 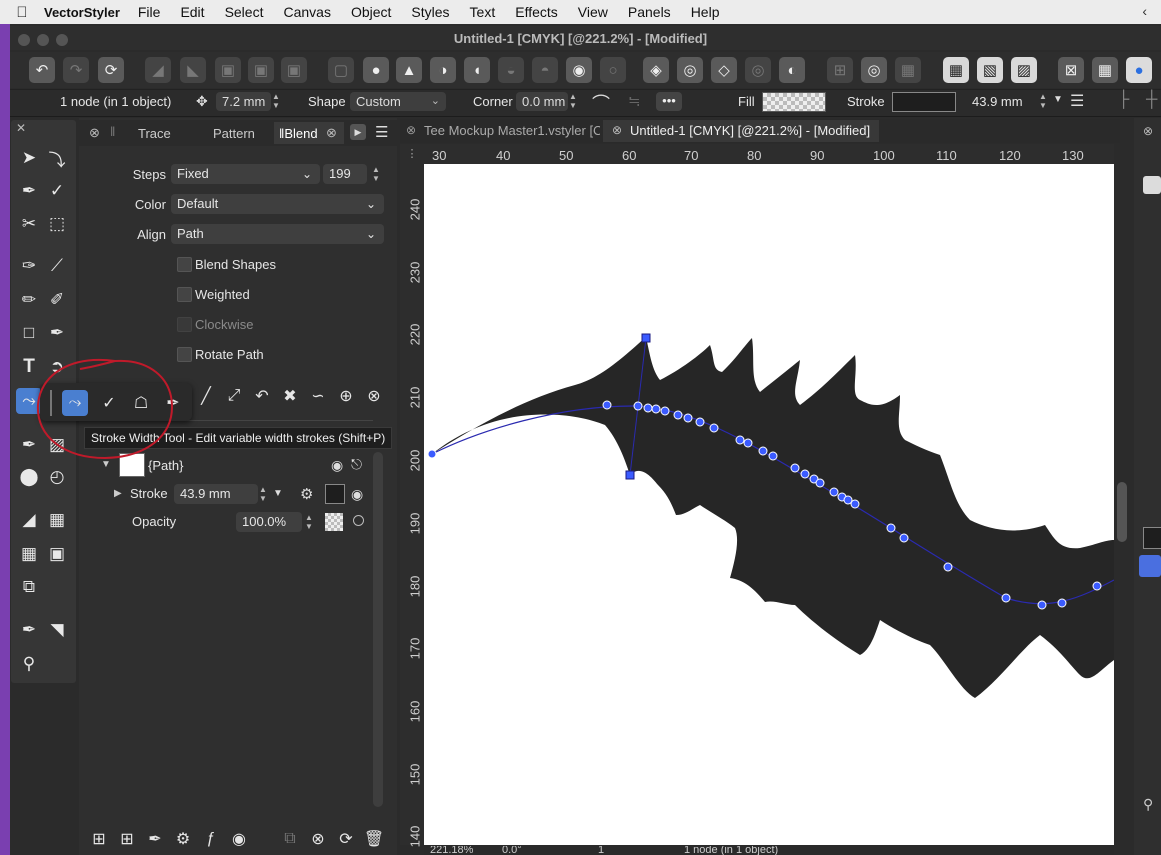 I want to click on arrange-backward-icon: ▣, so click(x=294, y=70).